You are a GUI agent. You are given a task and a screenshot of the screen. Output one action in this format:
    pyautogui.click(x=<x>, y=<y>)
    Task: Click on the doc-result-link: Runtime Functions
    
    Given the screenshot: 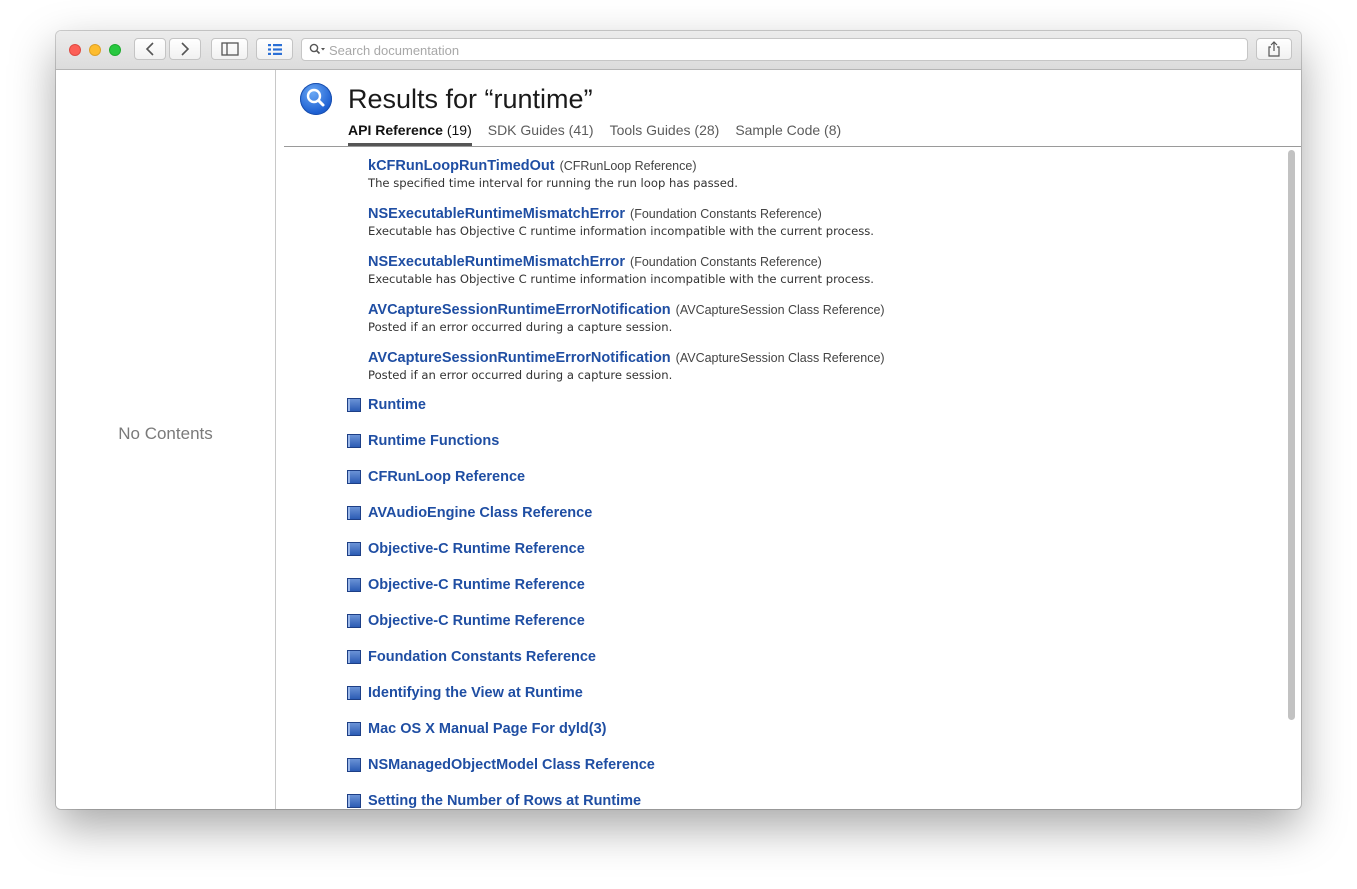 What is the action you would take?
    pyautogui.click(x=433, y=441)
    